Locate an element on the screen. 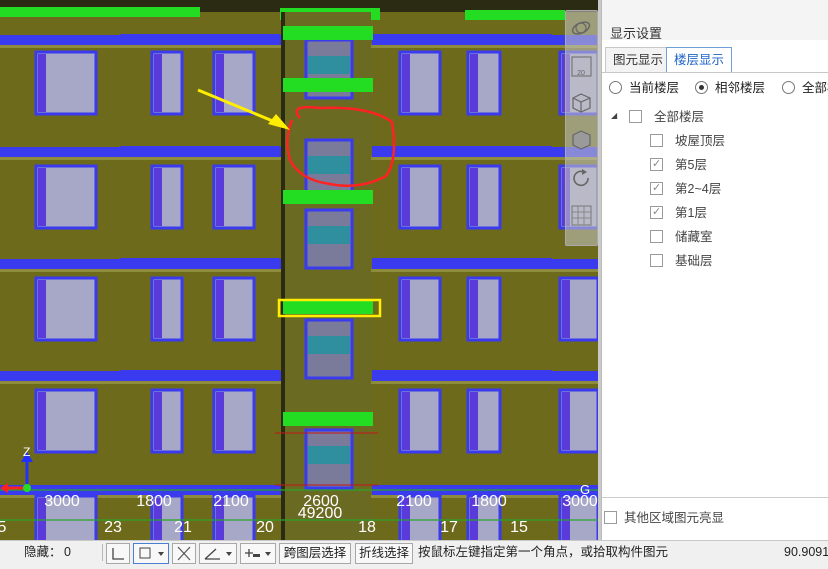  ortho-icon is located at coordinates (118, 553).